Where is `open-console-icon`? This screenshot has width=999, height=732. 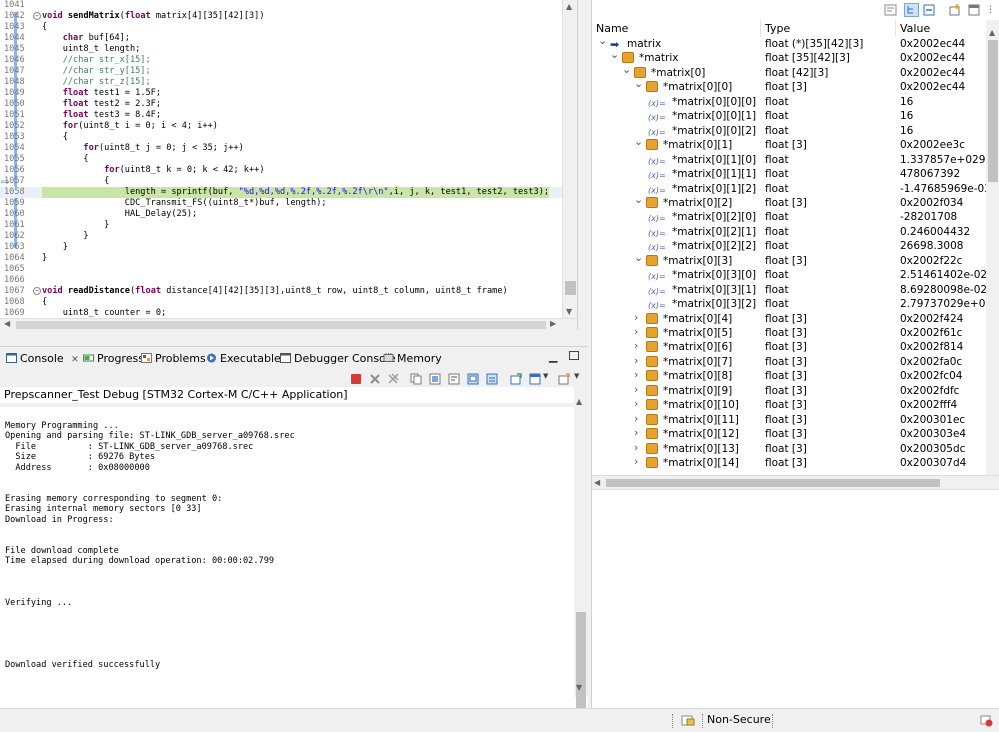 open-console-icon is located at coordinates (516, 379).